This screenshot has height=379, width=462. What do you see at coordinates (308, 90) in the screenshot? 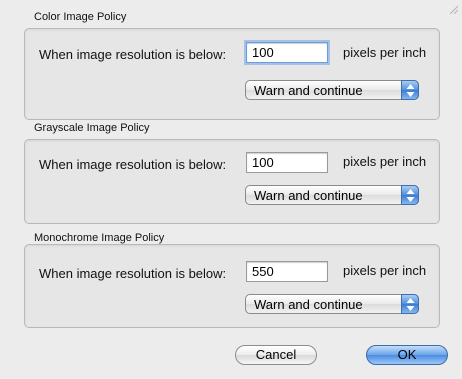
I see `color-action-value: Warn and continue` at bounding box center [308, 90].